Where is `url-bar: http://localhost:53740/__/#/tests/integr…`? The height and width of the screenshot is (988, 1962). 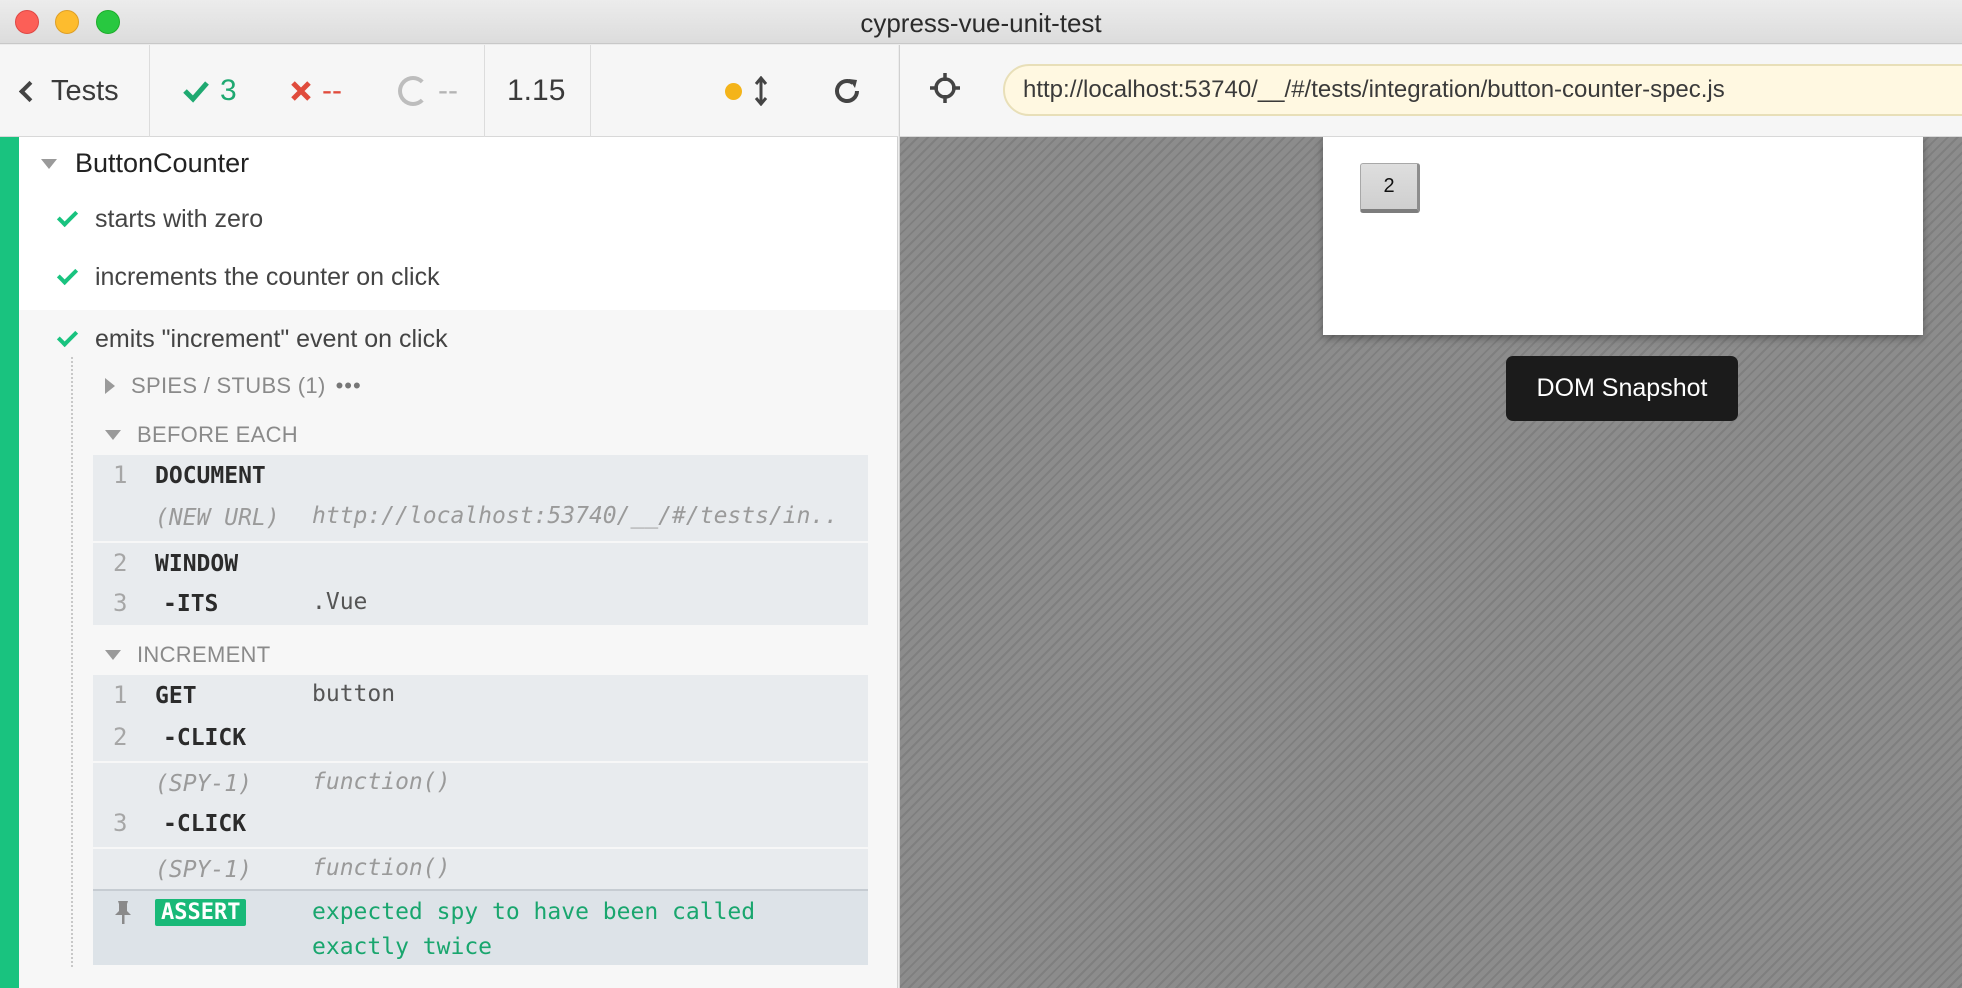 url-bar: http://localhost:53740/__/#/tests/integr… is located at coordinates (1482, 90).